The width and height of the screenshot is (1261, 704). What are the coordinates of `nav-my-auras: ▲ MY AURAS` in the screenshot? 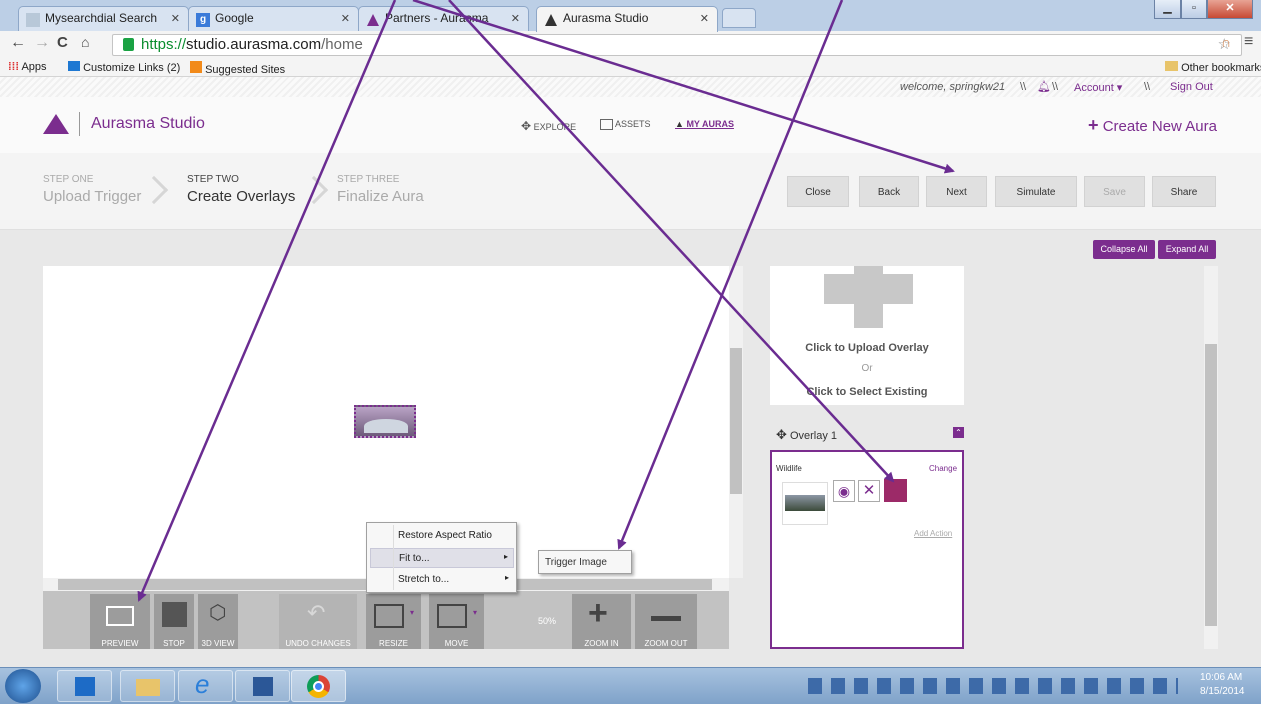 It's located at (704, 124).